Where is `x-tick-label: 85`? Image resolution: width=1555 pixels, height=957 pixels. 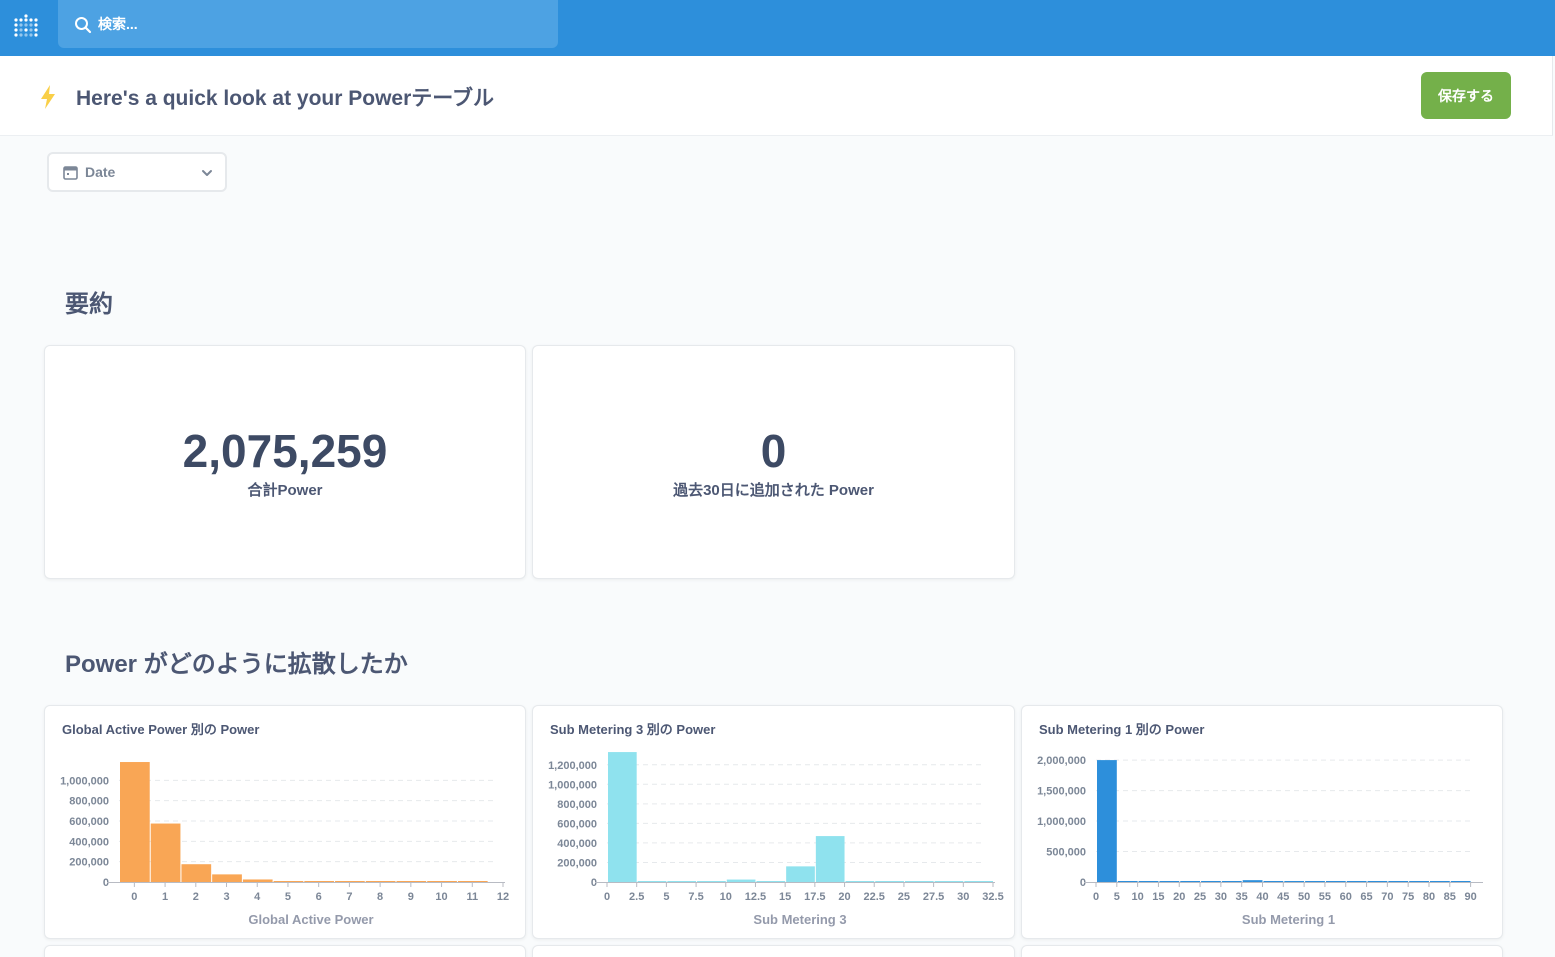
x-tick-label: 85 is located at coordinates (1450, 897).